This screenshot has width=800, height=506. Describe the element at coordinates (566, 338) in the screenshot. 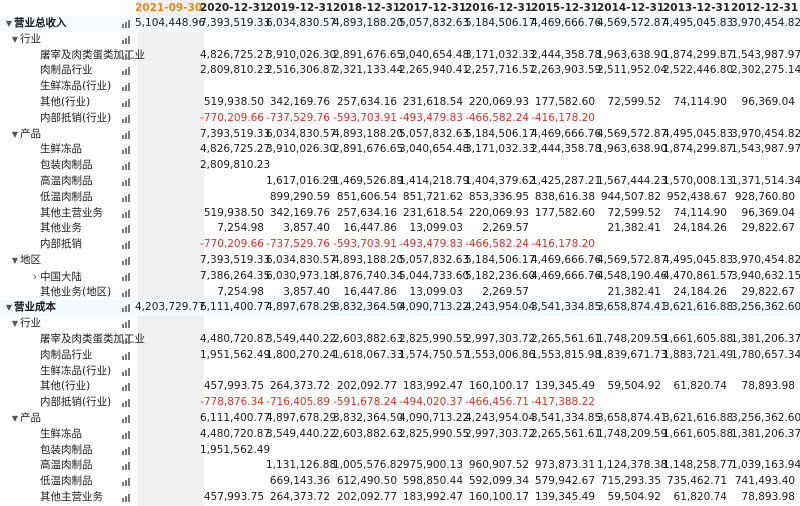

I see `value-cell: 2,265,561.61` at that location.